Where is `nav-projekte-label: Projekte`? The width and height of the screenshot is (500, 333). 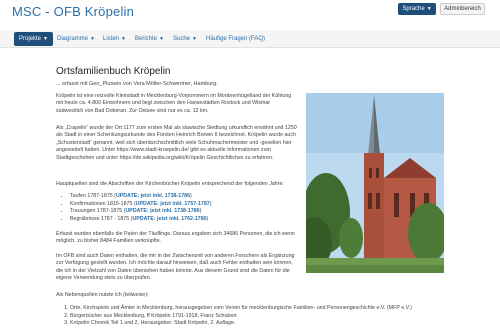
nav-projekte-label: Projekte is located at coordinates (30, 39).